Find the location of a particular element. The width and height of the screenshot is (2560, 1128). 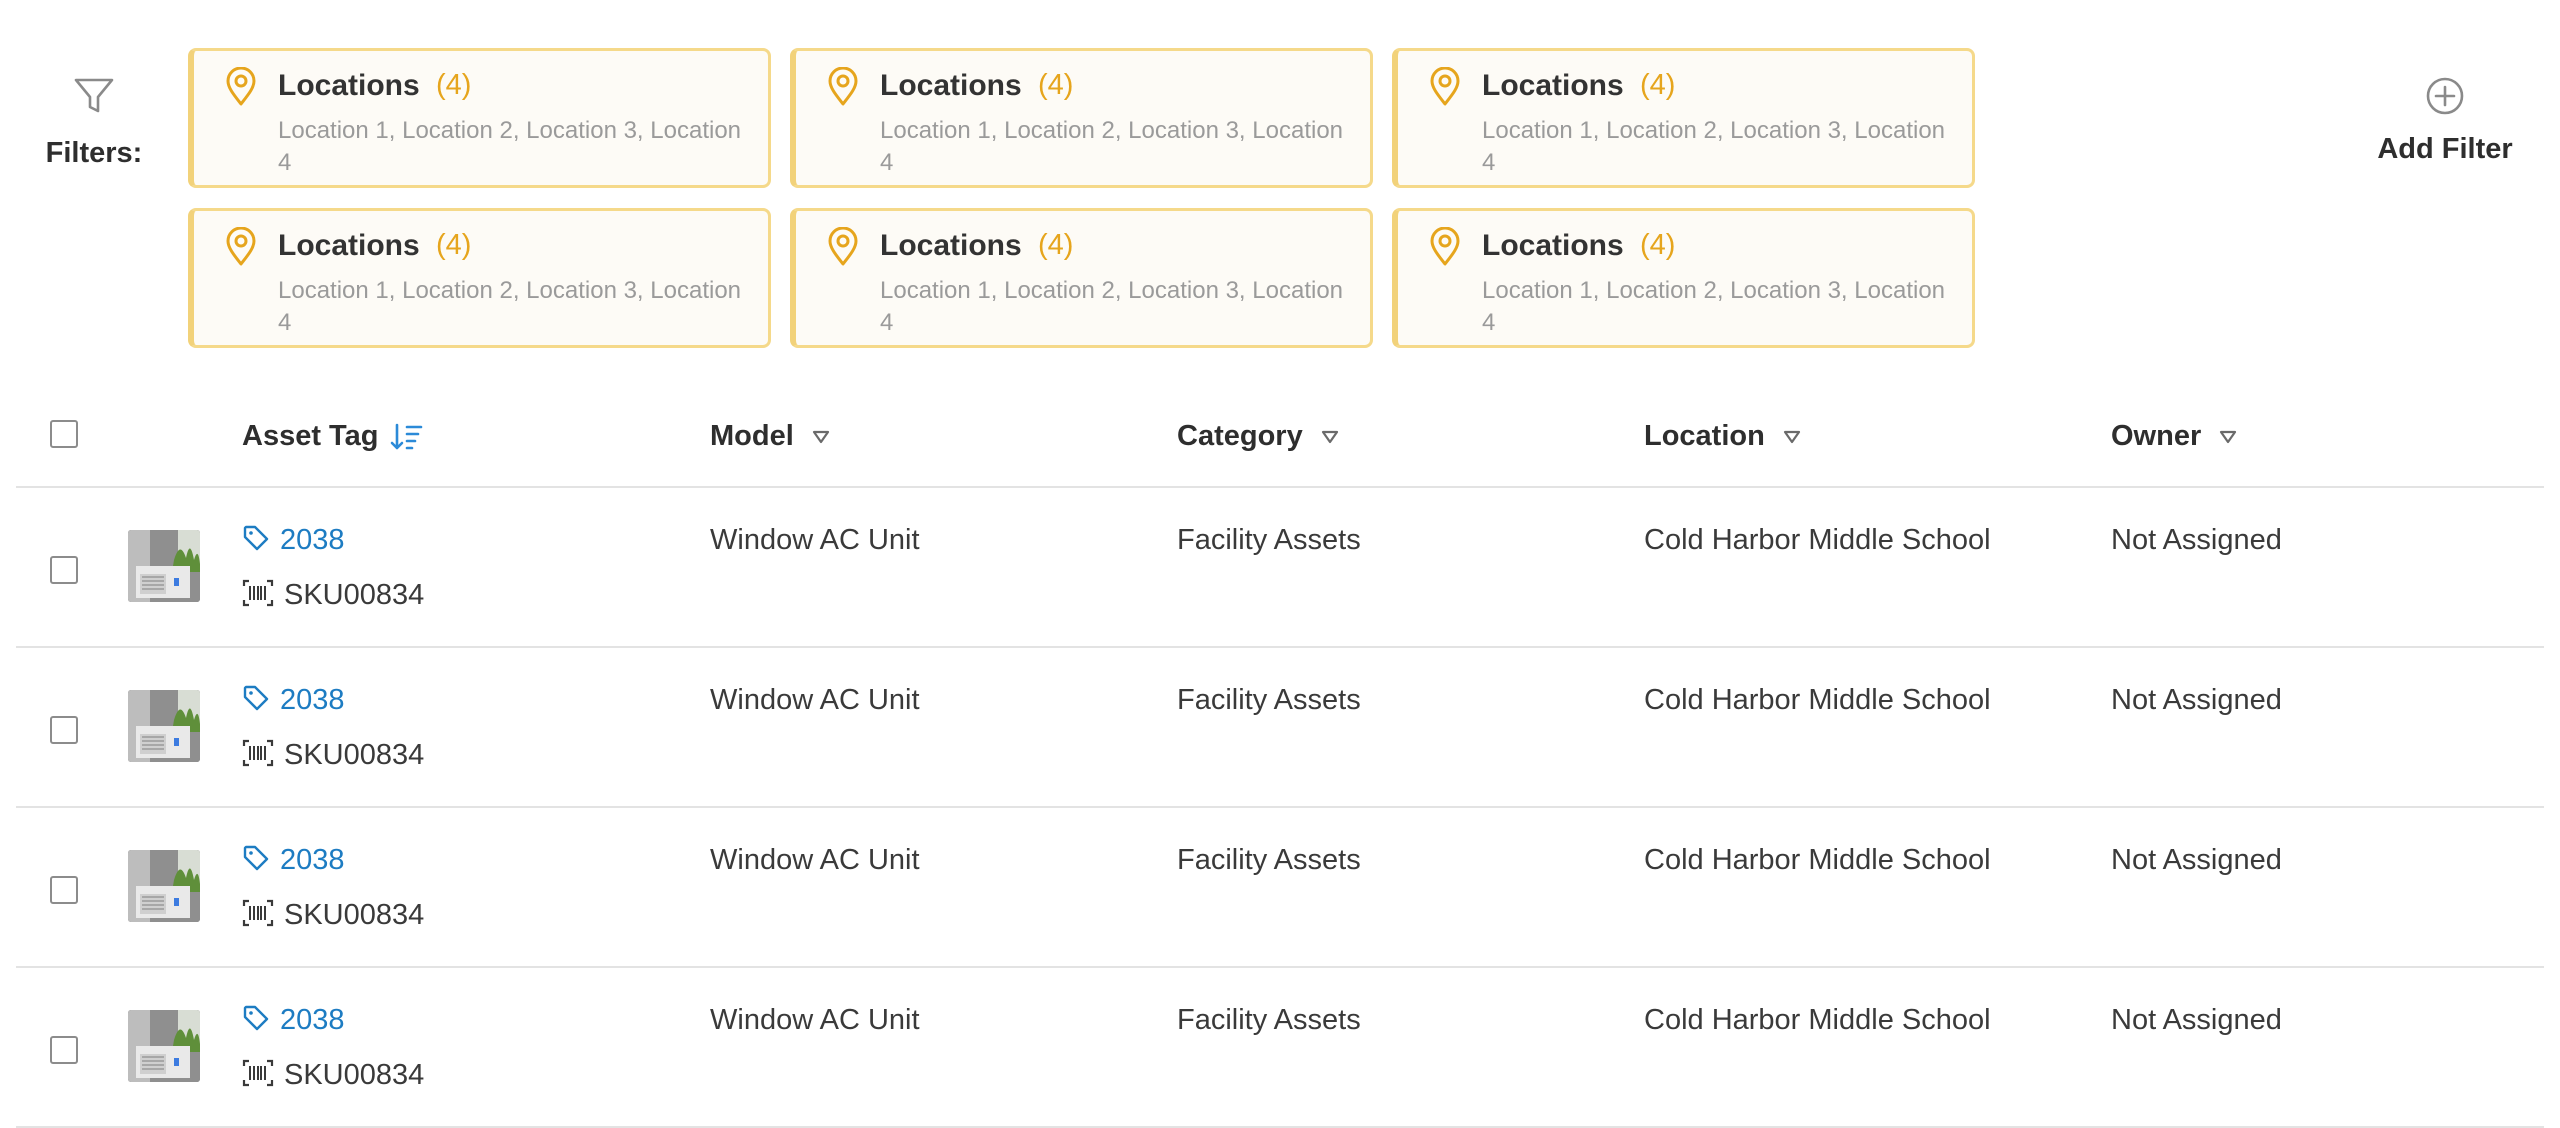

column-label: Model is located at coordinates (752, 436).